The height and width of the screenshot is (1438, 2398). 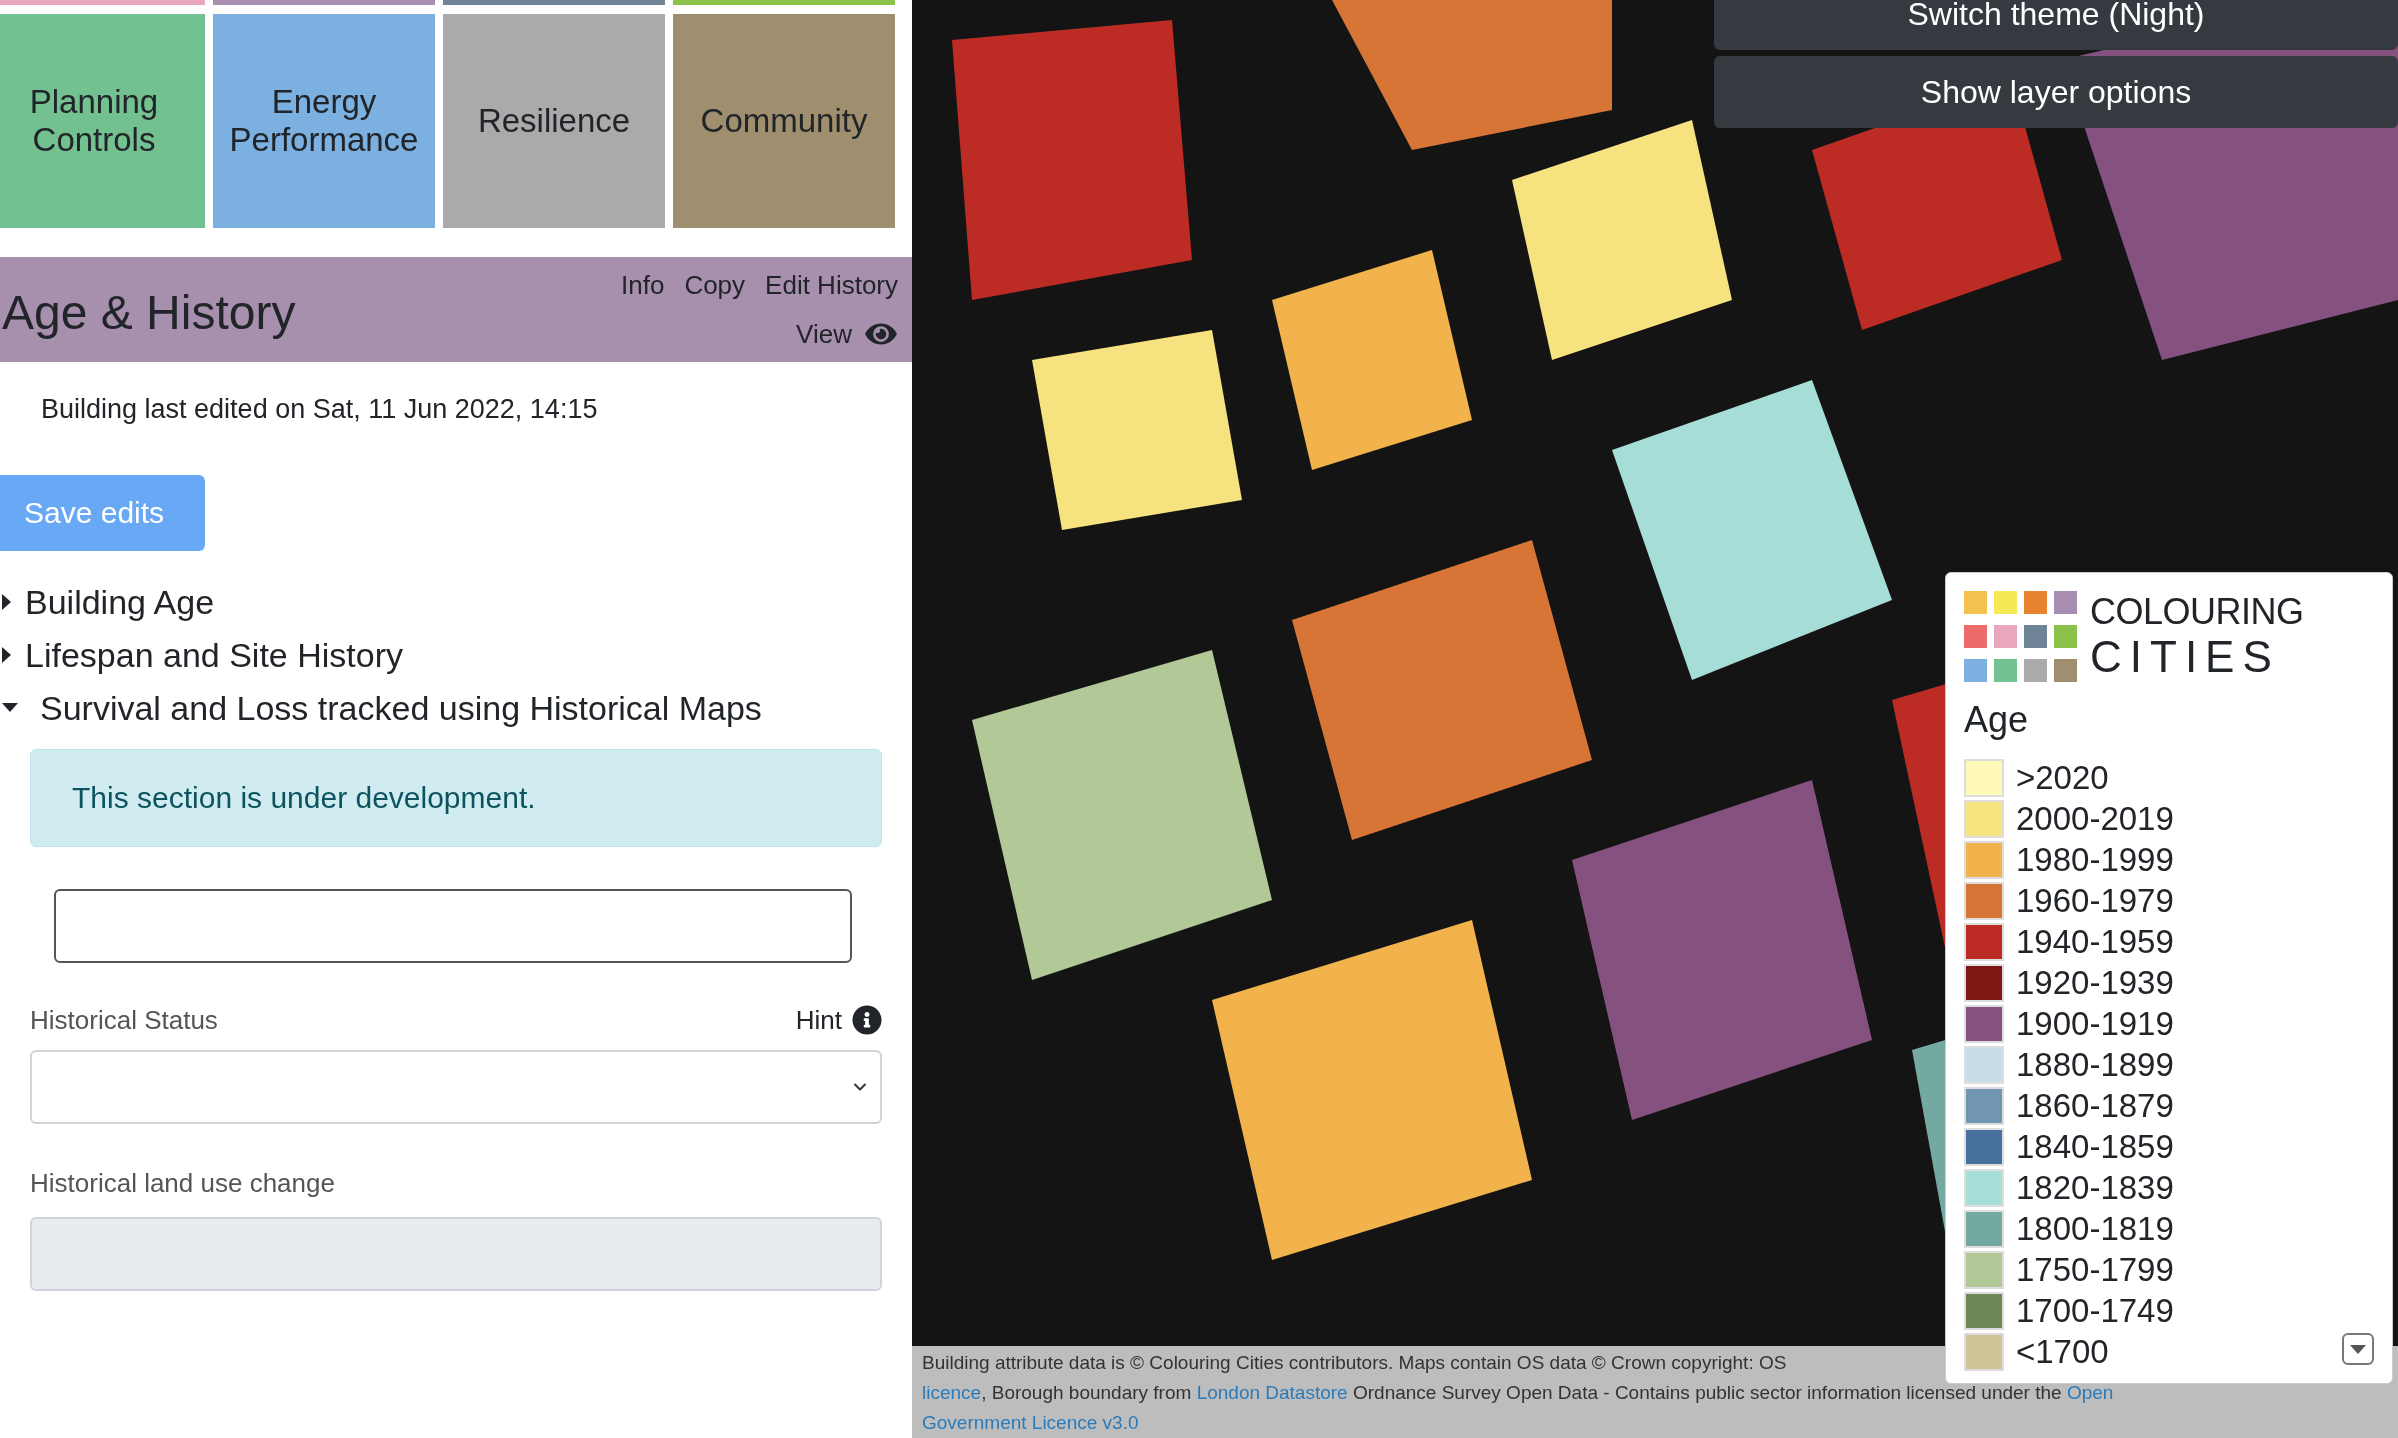 I want to click on logo-text: COLOURING, so click(x=2197, y=612).